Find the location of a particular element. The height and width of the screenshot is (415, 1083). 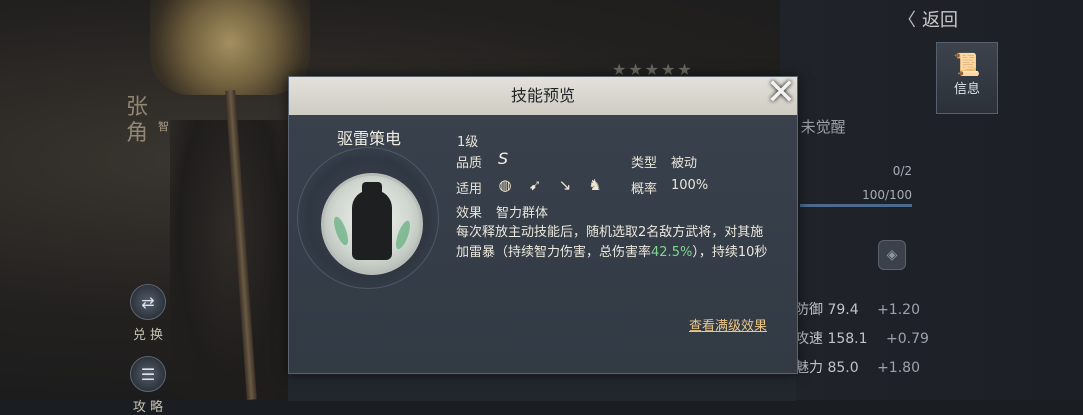

guide-button: ☰ 攻 略 is located at coordinates (148, 385).